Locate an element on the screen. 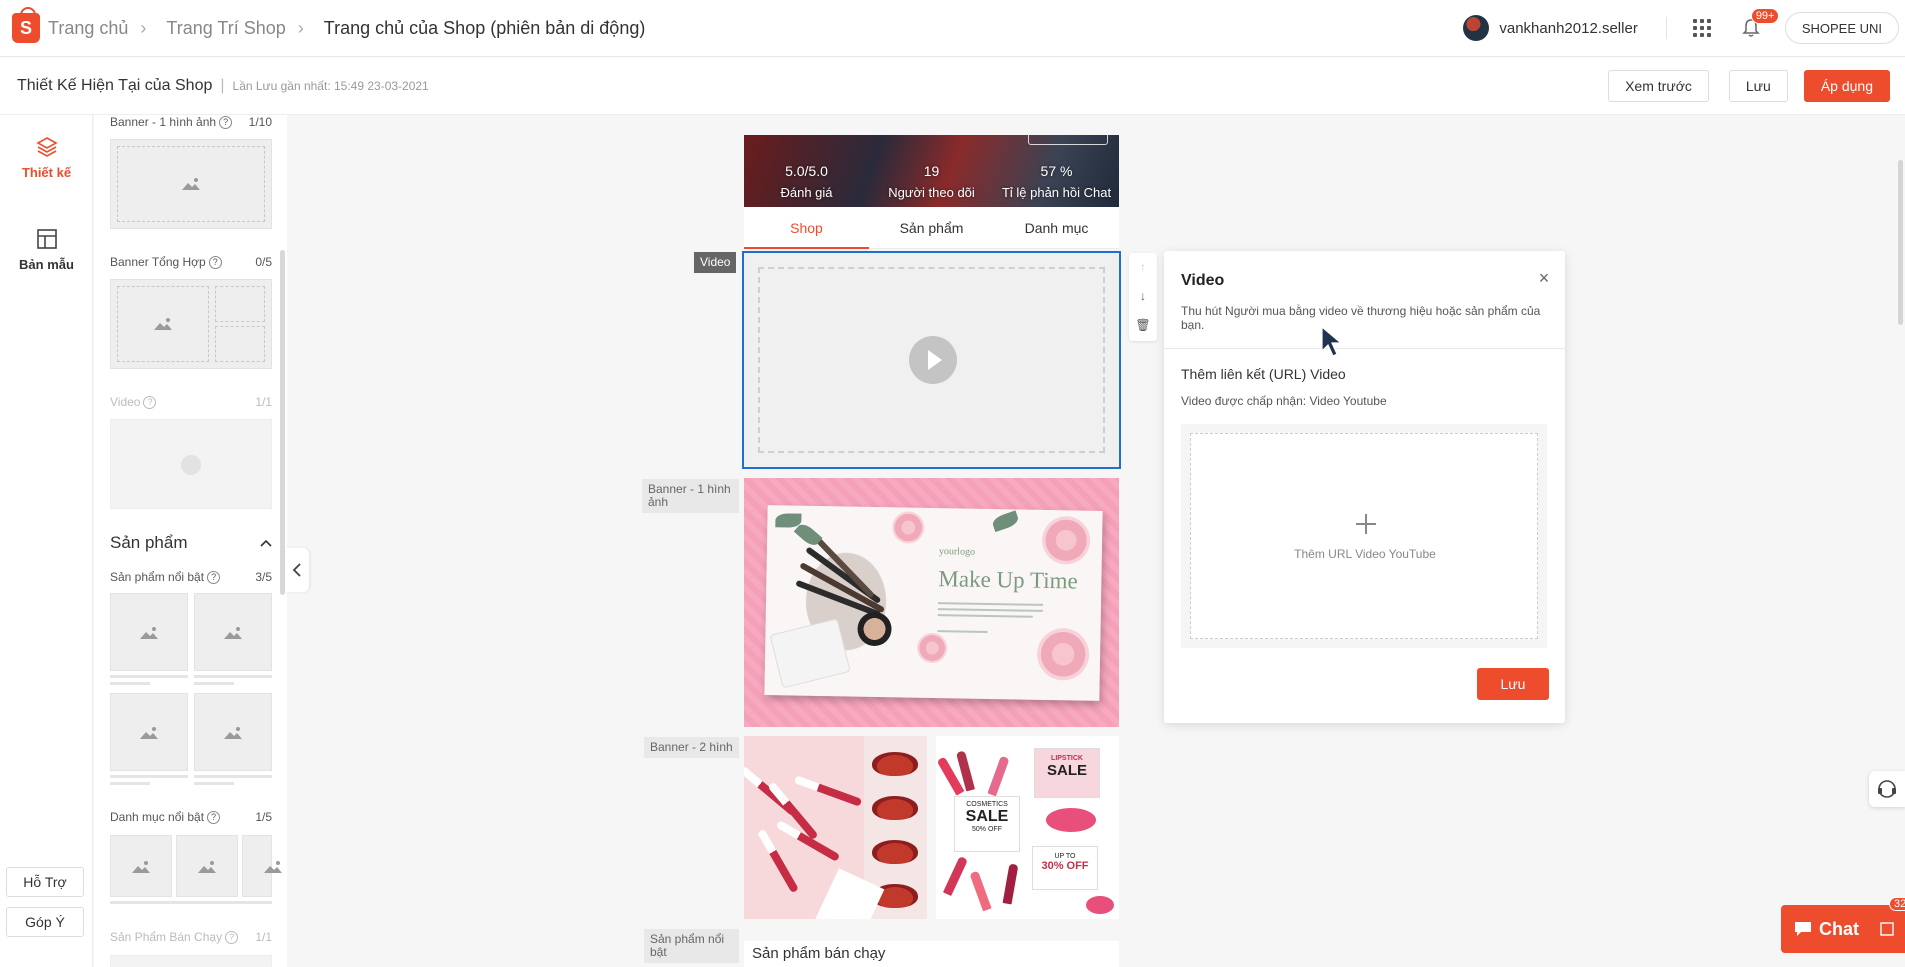 This screenshot has width=1905, height=967. popup-save-button: Lưu is located at coordinates (1513, 684).